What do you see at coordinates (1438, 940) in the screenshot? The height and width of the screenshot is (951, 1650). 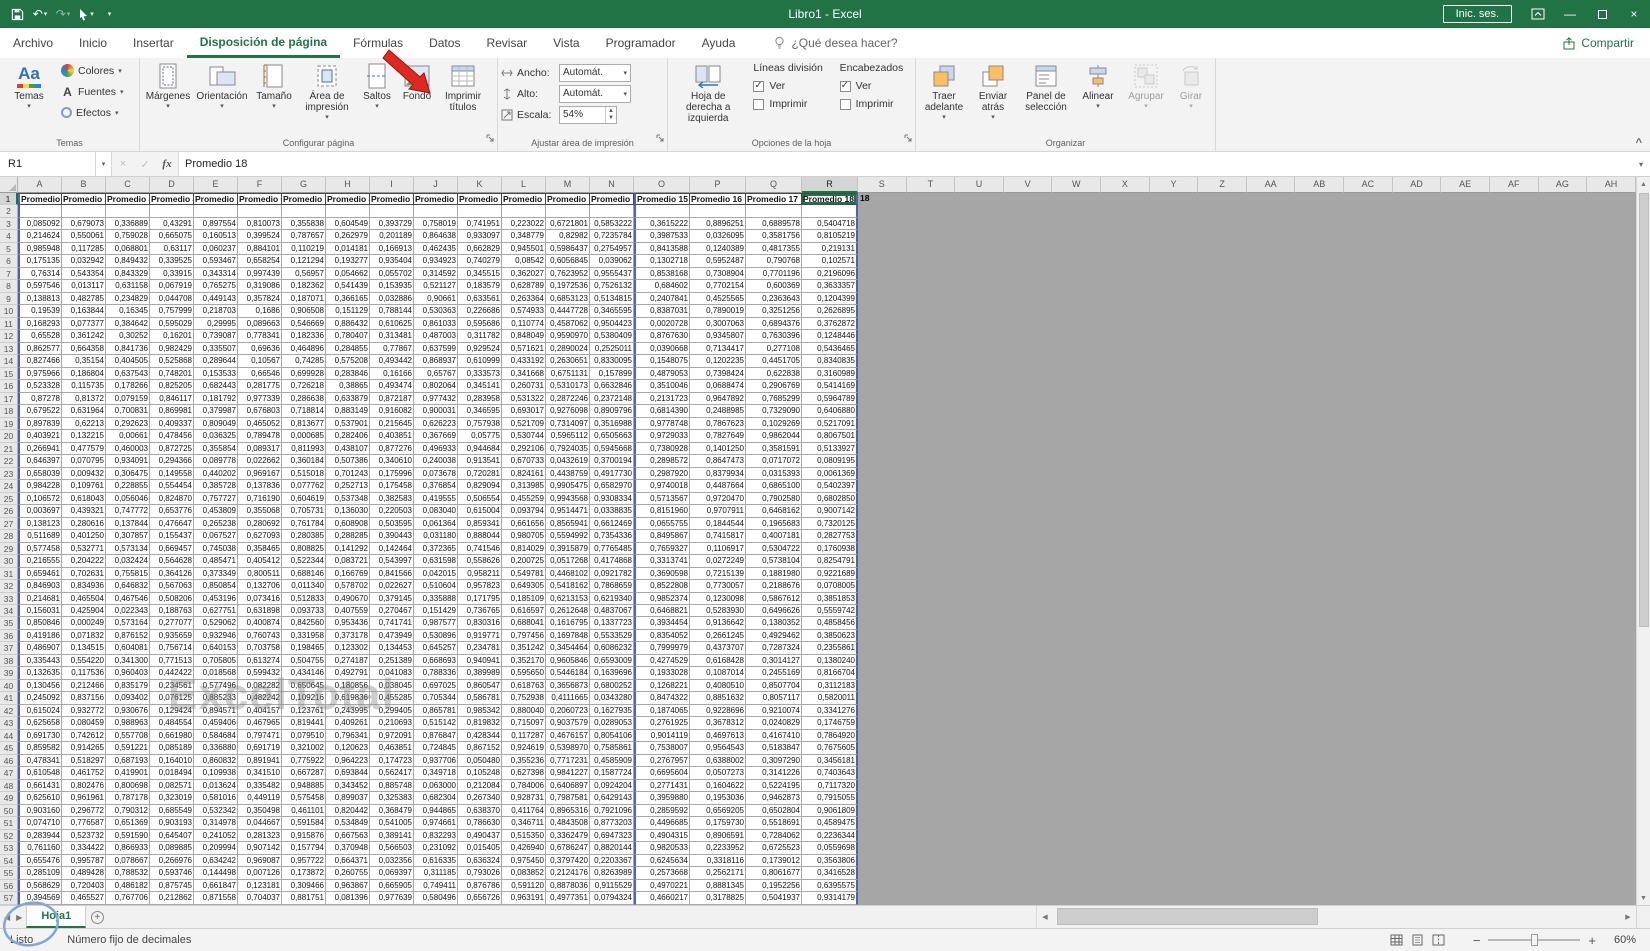 I see `page-break-view-button` at bounding box center [1438, 940].